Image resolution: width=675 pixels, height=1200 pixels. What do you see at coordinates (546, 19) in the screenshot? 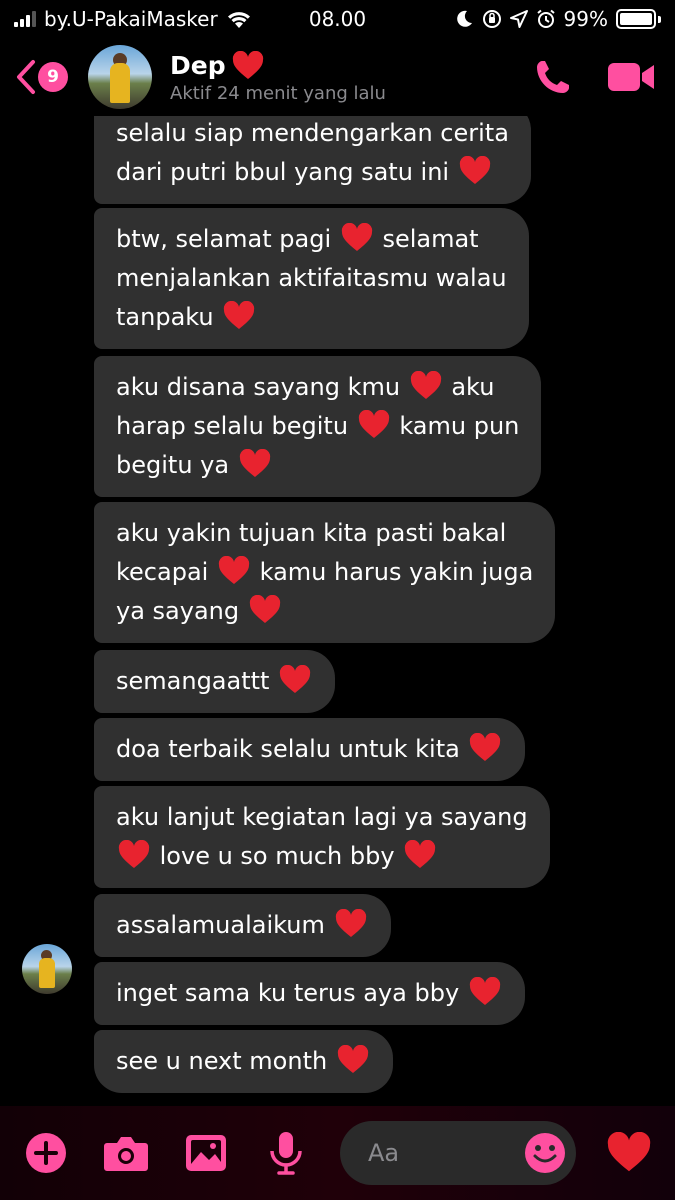
I see `alarm-icon` at bounding box center [546, 19].